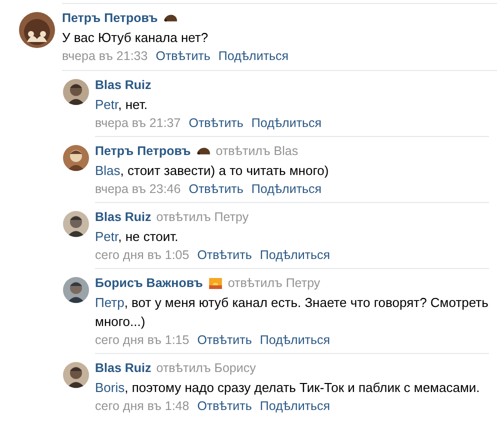  I want to click on comment-text: Blas, стоит завести) а то читать много), so click(212, 171).